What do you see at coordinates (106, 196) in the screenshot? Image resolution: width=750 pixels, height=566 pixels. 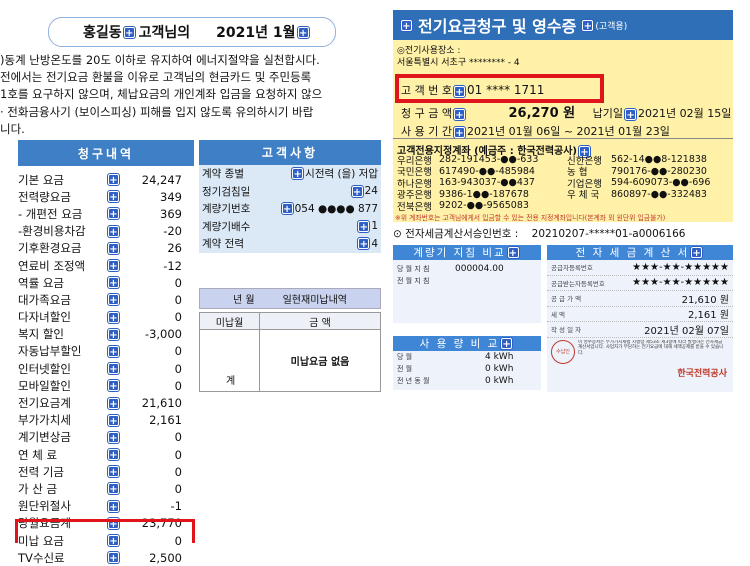 I see `billing-row: 전력량요금 +349` at bounding box center [106, 196].